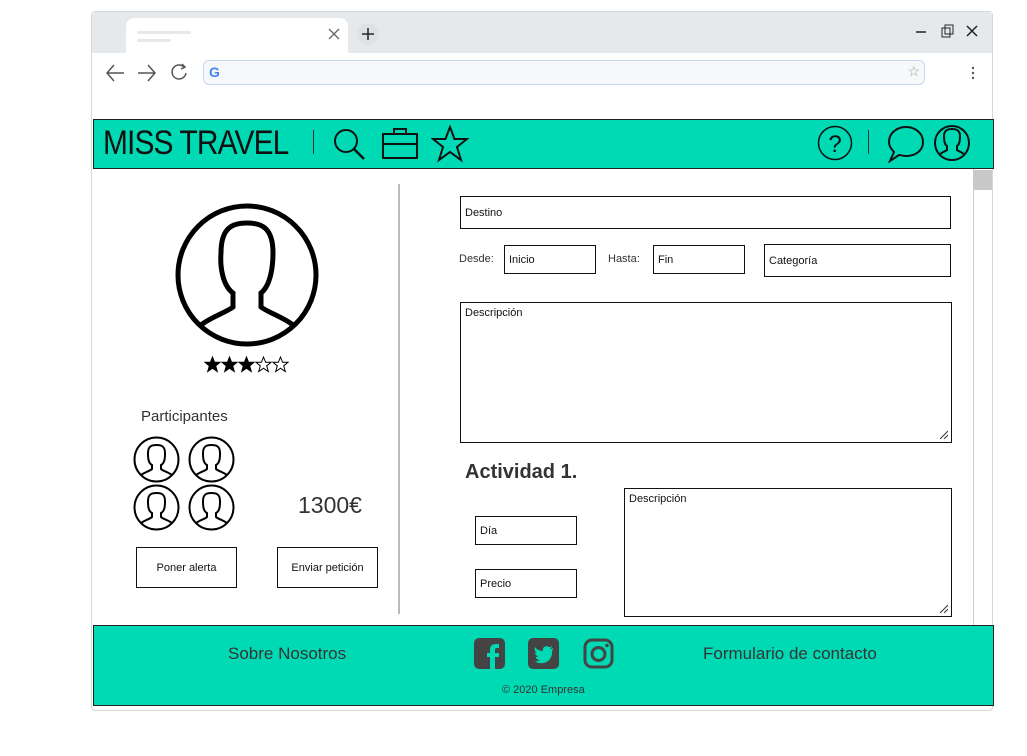  What do you see at coordinates (526, 583) in the screenshot?
I see `activity-price-input: Precio` at bounding box center [526, 583].